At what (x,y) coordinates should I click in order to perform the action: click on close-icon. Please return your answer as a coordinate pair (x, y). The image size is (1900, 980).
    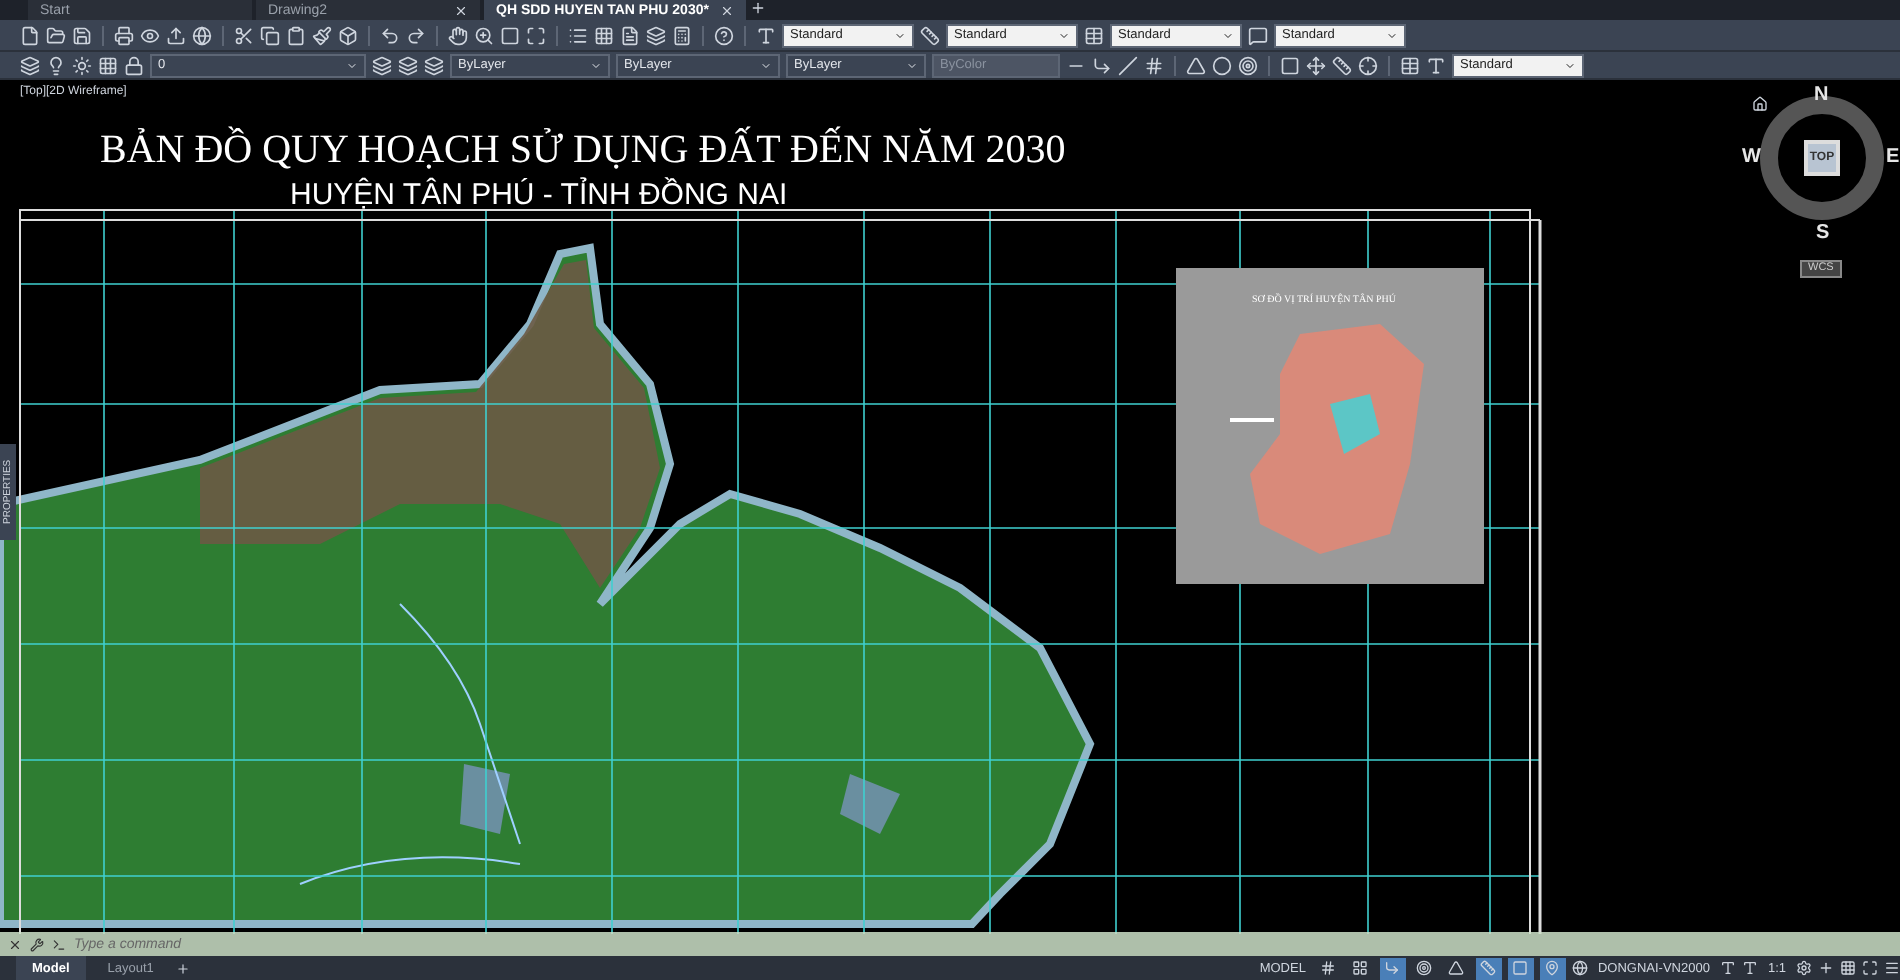
    Looking at the image, I should click on (15, 944).